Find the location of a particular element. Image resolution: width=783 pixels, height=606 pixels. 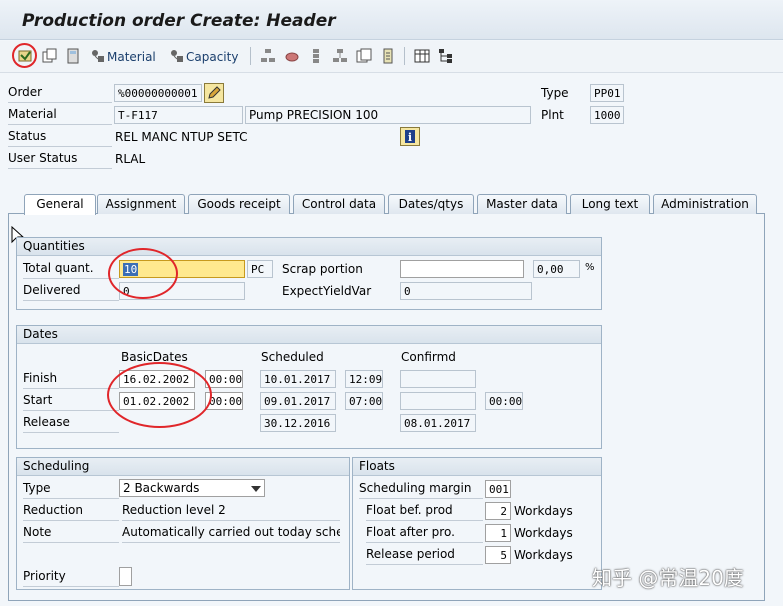

tab-goods-receipt: Goods receipt is located at coordinates (239, 204).